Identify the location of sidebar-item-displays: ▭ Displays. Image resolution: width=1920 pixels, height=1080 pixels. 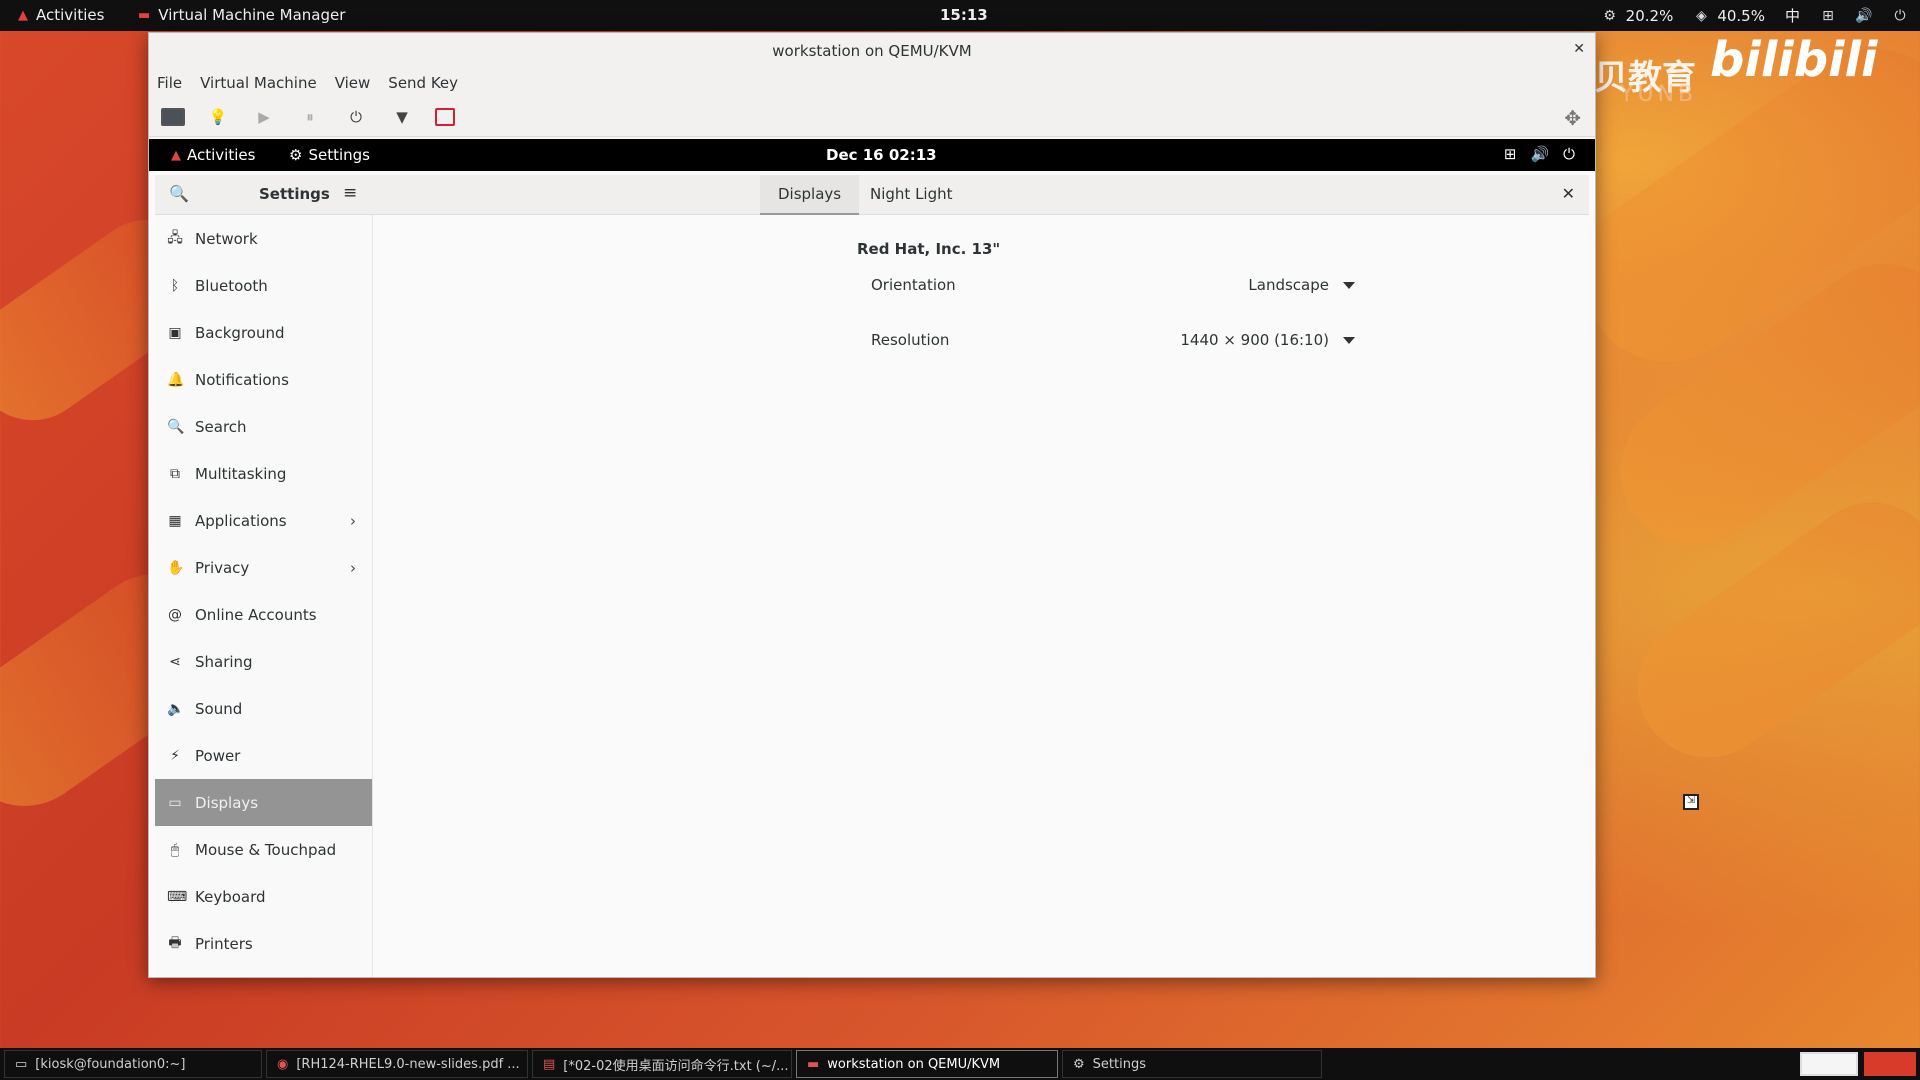
(263, 802).